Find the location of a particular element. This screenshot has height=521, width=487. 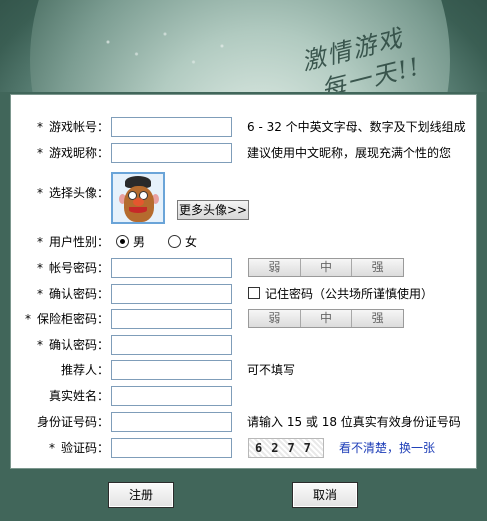

safe-password-strength-meter: 弱 中 强 is located at coordinates (326, 318).